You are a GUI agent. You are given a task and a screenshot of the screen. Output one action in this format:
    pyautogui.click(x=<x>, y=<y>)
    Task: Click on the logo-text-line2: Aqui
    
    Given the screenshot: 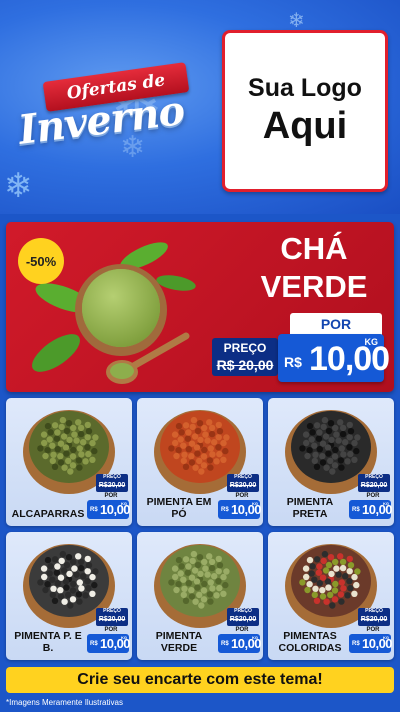 What is the action you would take?
    pyautogui.click(x=305, y=126)
    